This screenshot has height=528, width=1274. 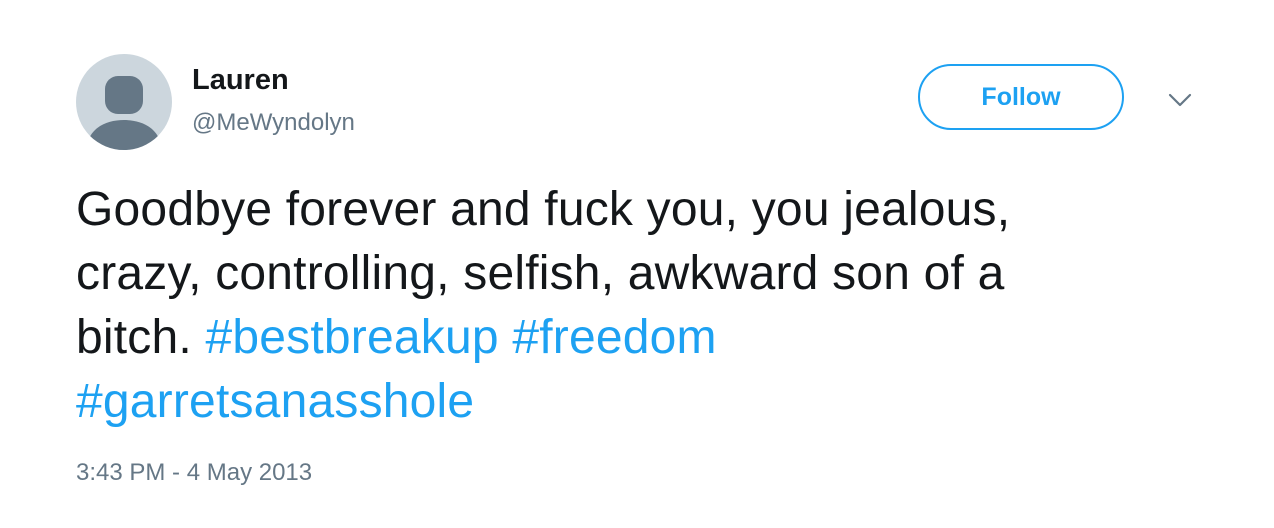 What do you see at coordinates (240, 80) in the screenshot?
I see `display-name: Lauren` at bounding box center [240, 80].